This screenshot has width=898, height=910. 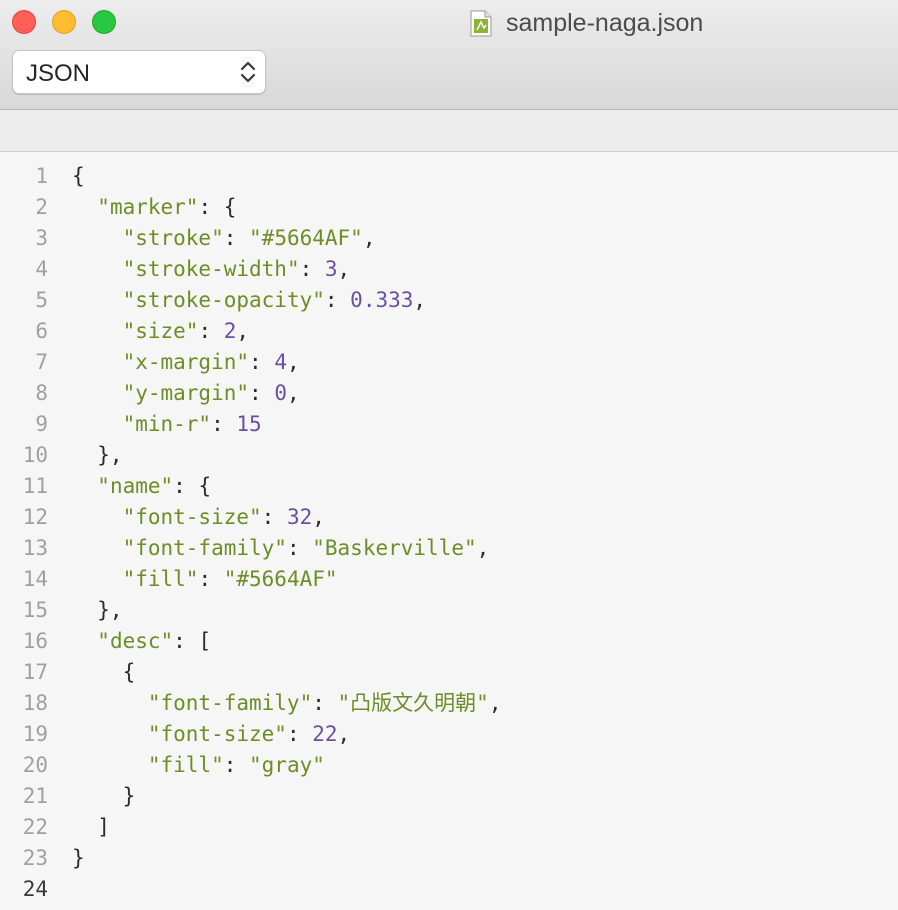 I want to click on punctuation-token: ], so click(x=91, y=827).